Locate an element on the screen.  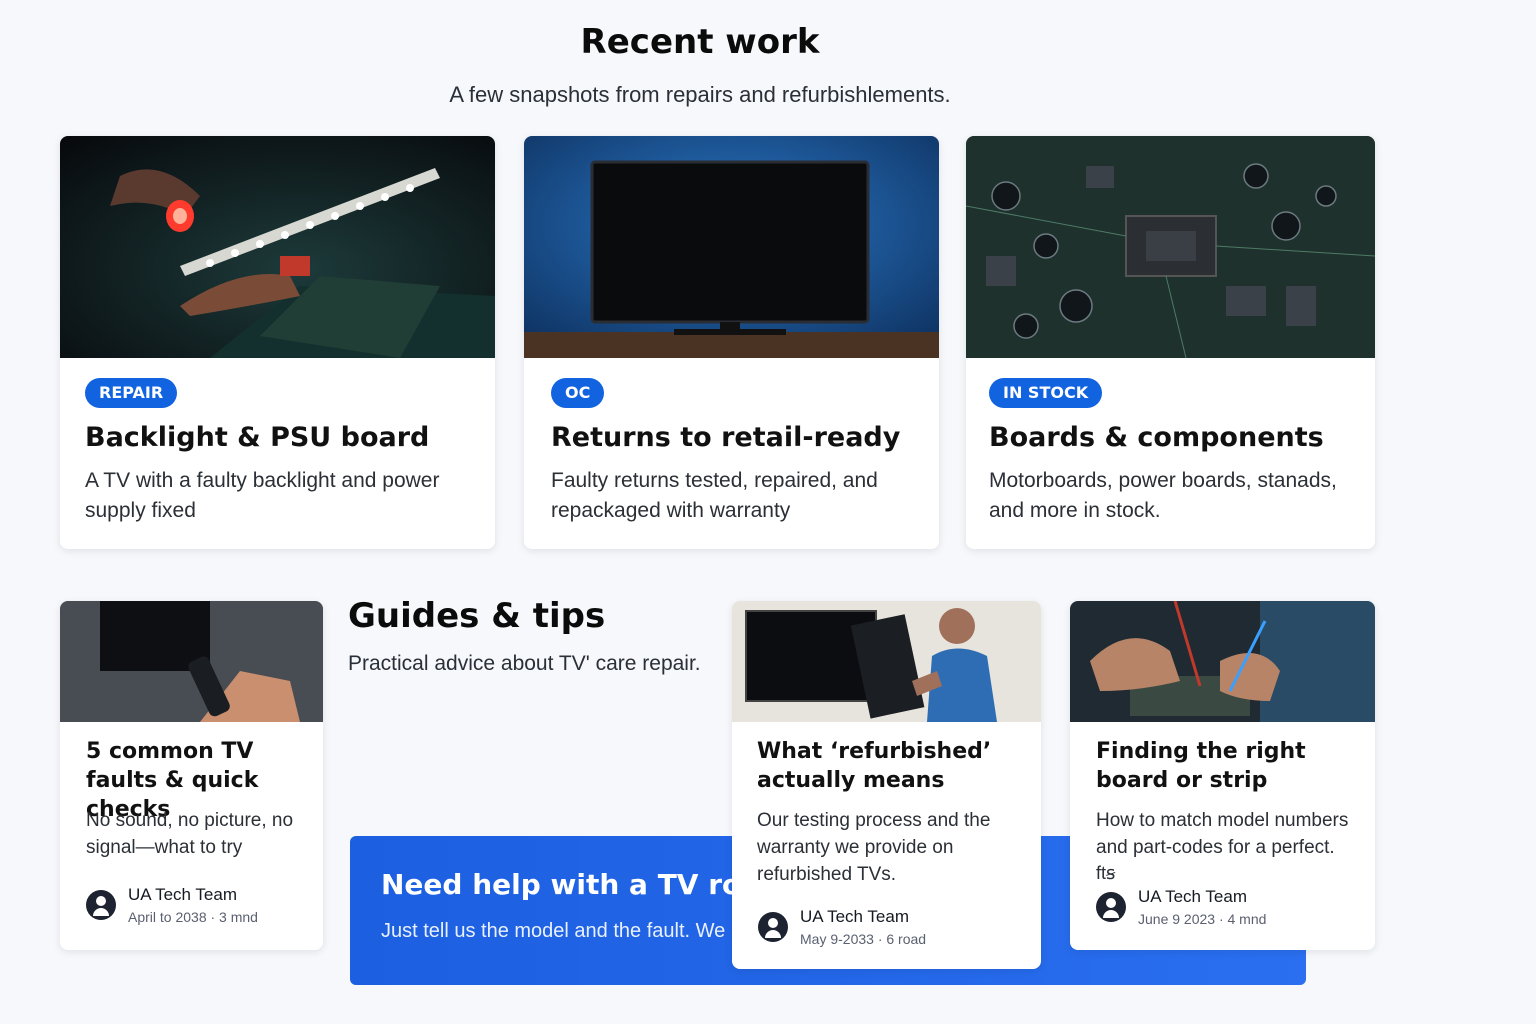
author-byline: UA Tech Team May 9-2033 · 6 road is located at coordinates (842, 927).